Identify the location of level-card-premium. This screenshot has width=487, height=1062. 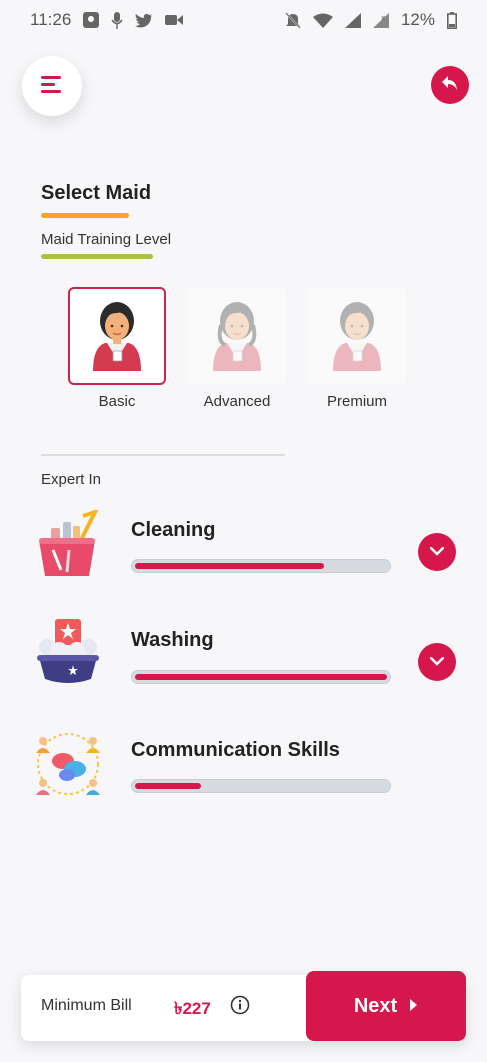
(357, 336).